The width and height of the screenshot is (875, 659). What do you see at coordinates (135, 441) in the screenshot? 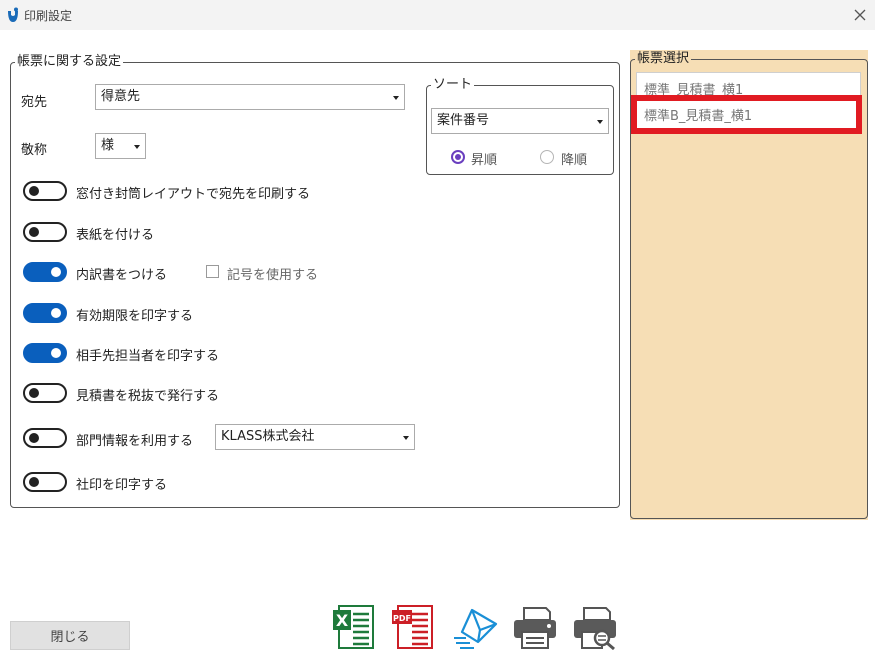
I see `toggle-department-info-label: 部門情報を利用する` at bounding box center [135, 441].